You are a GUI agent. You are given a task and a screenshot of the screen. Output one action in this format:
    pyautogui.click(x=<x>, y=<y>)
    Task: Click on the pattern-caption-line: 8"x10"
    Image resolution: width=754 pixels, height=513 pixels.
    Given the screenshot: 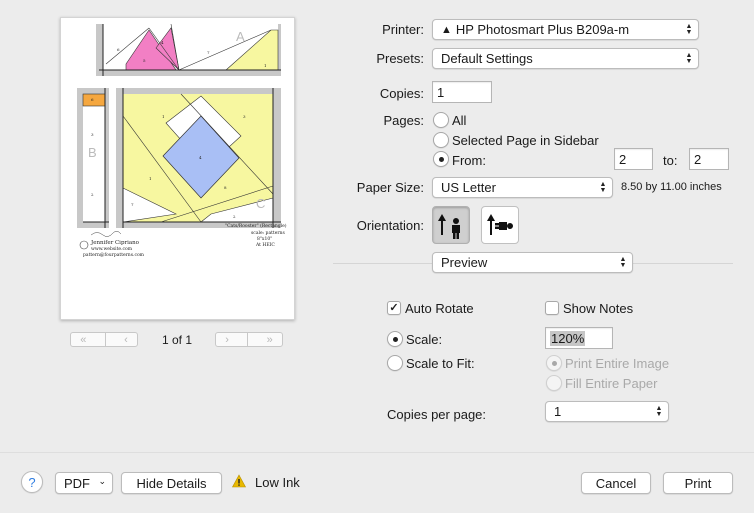 What is the action you would take?
    pyautogui.click(x=265, y=239)
    